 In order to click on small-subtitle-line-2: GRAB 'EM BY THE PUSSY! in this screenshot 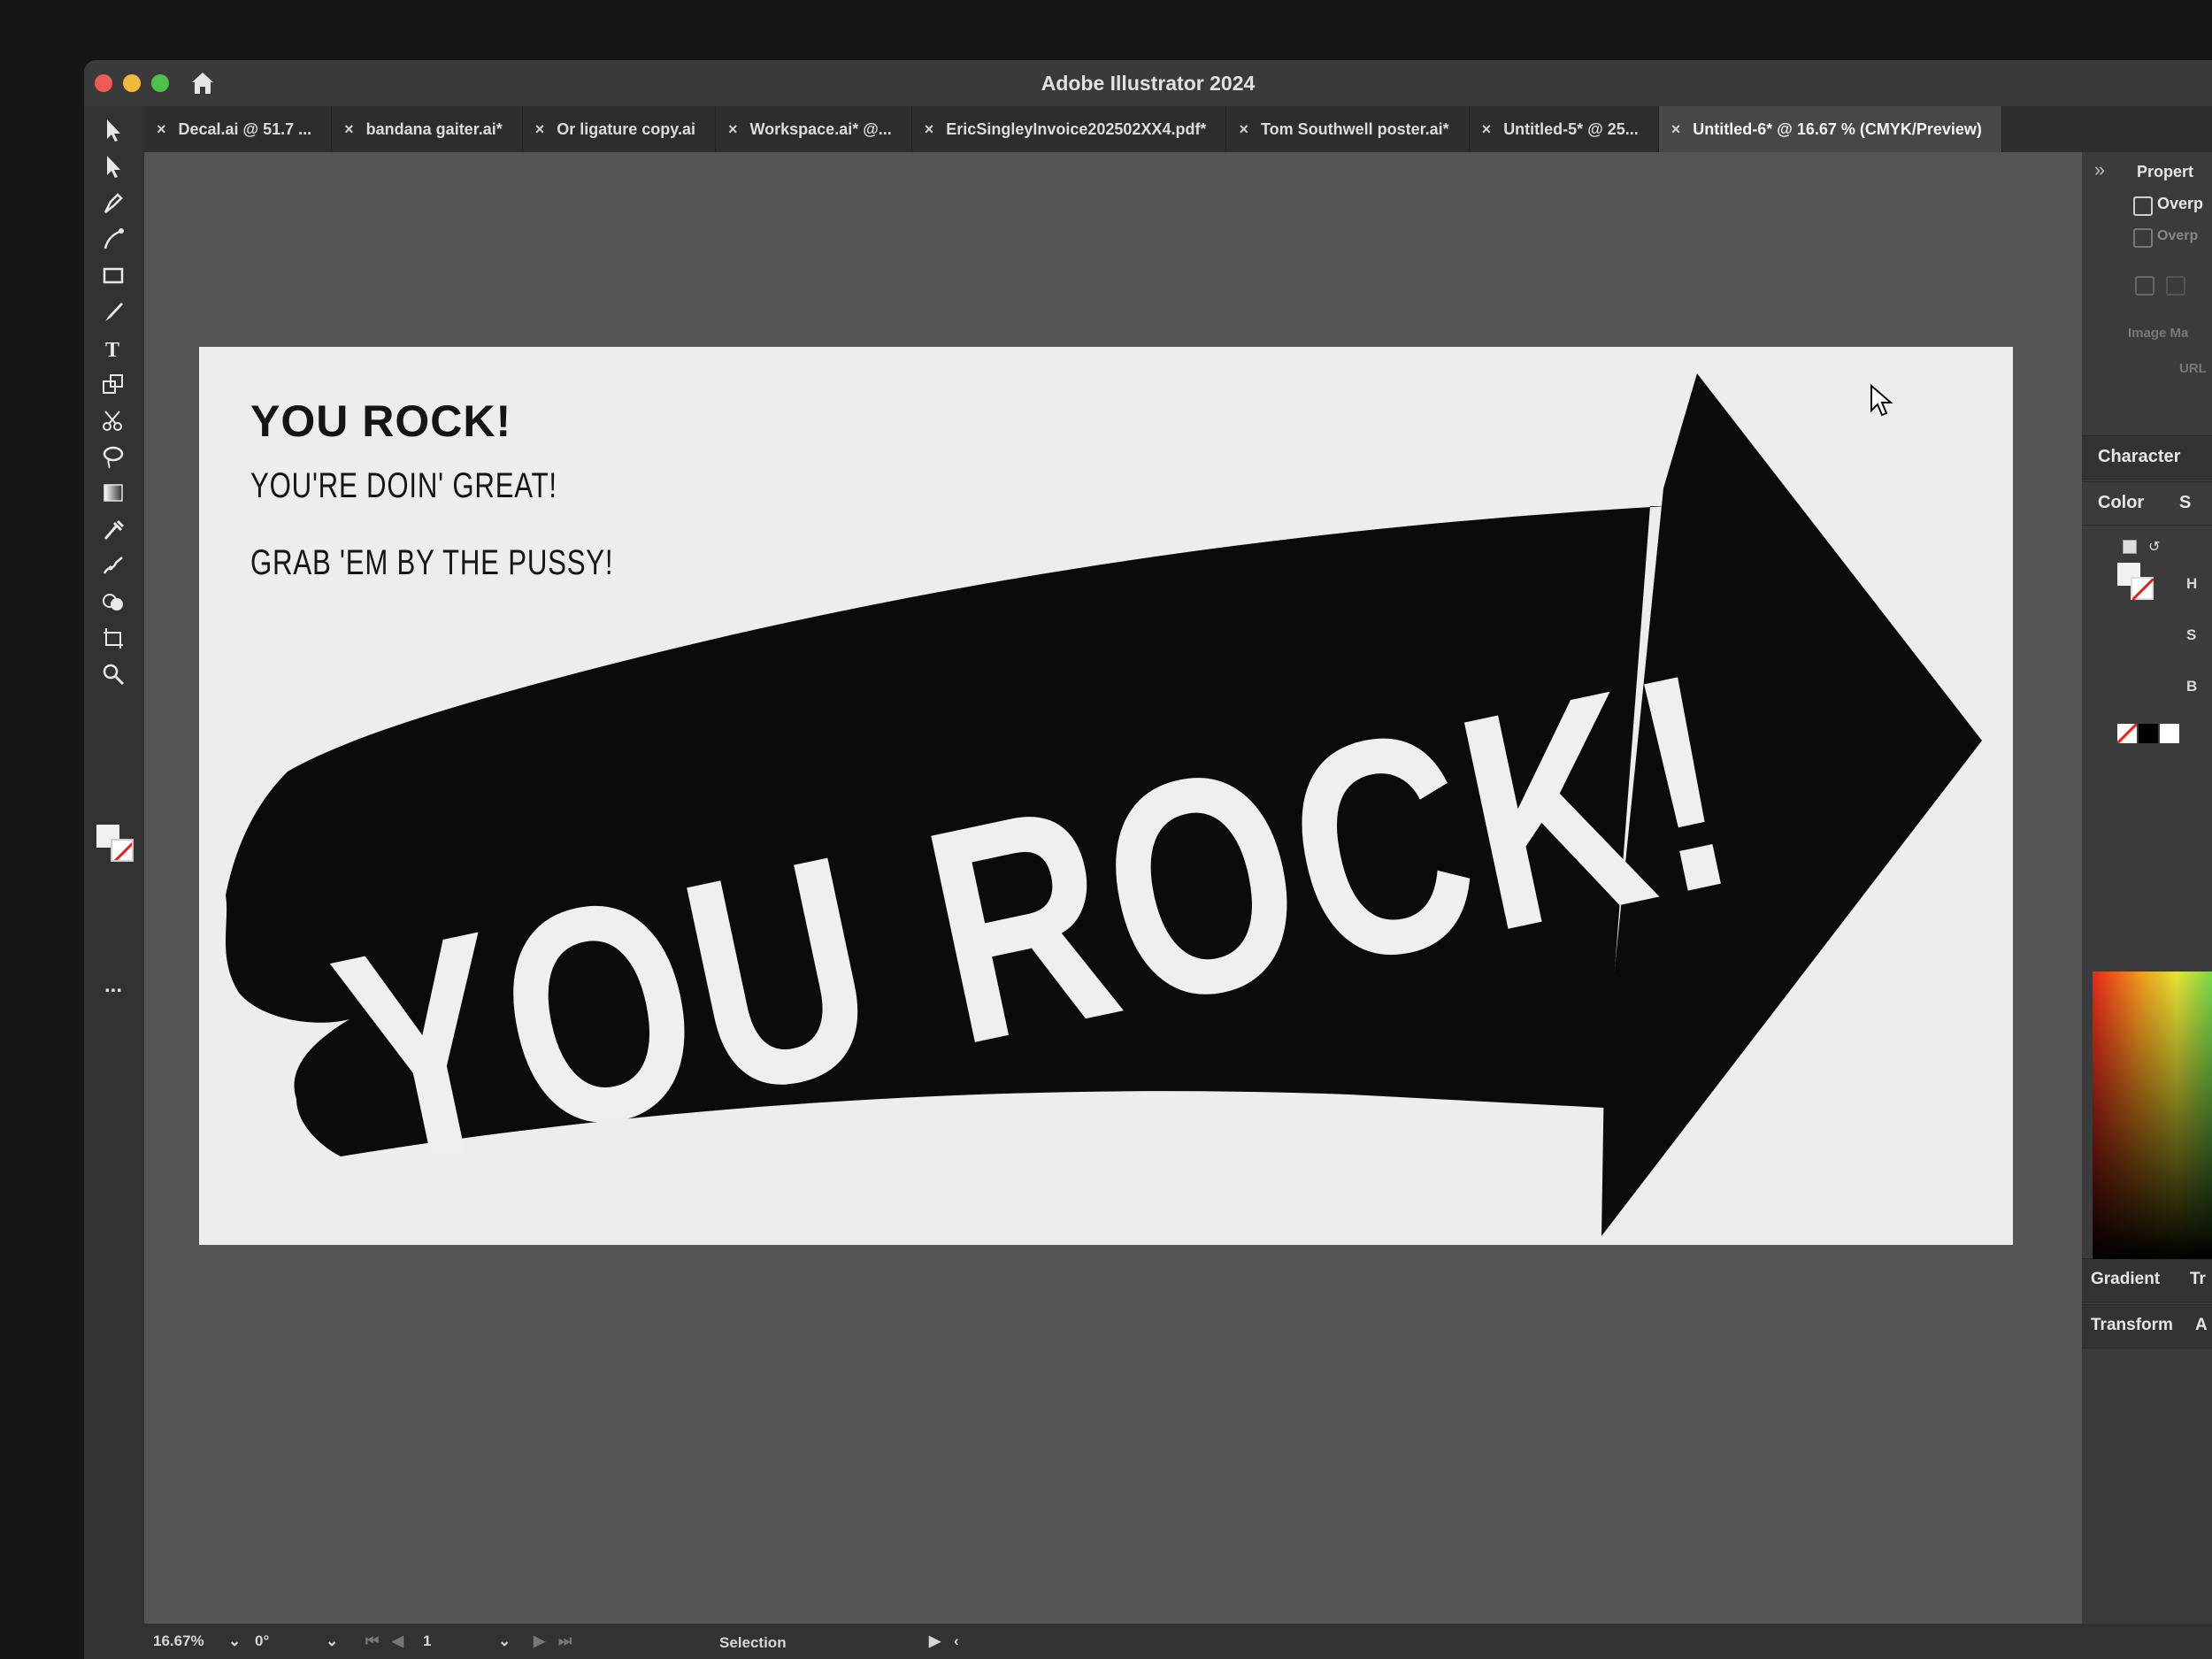, I will do `click(432, 562)`.